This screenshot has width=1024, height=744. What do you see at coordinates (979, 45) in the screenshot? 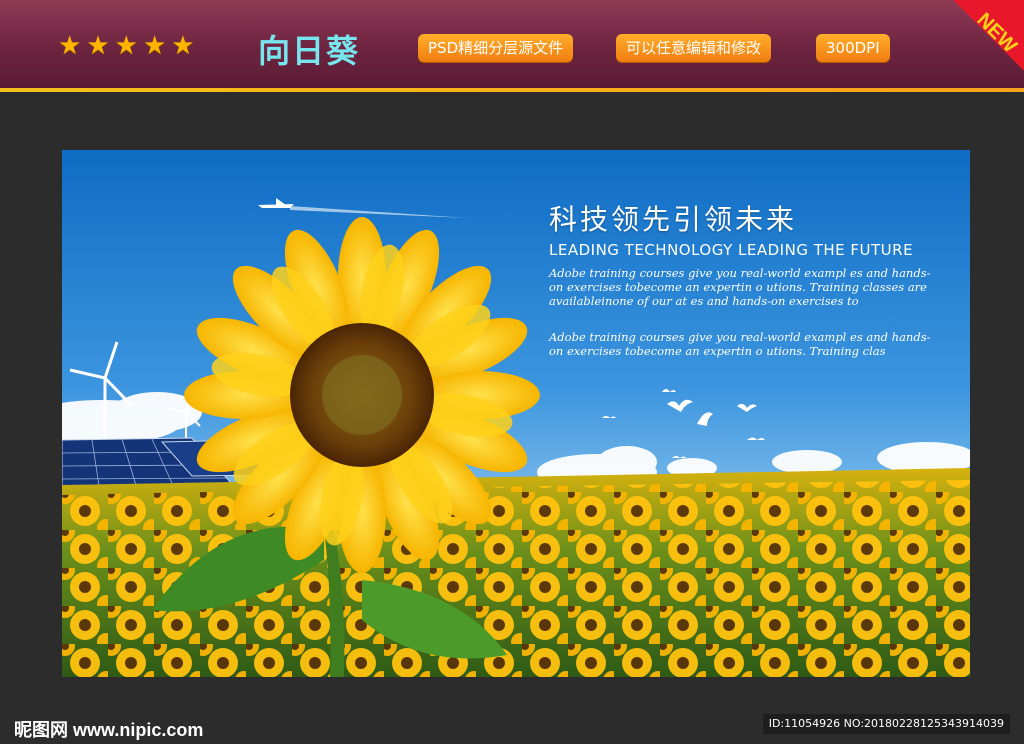
I see `new-badge: NEW` at bounding box center [979, 45].